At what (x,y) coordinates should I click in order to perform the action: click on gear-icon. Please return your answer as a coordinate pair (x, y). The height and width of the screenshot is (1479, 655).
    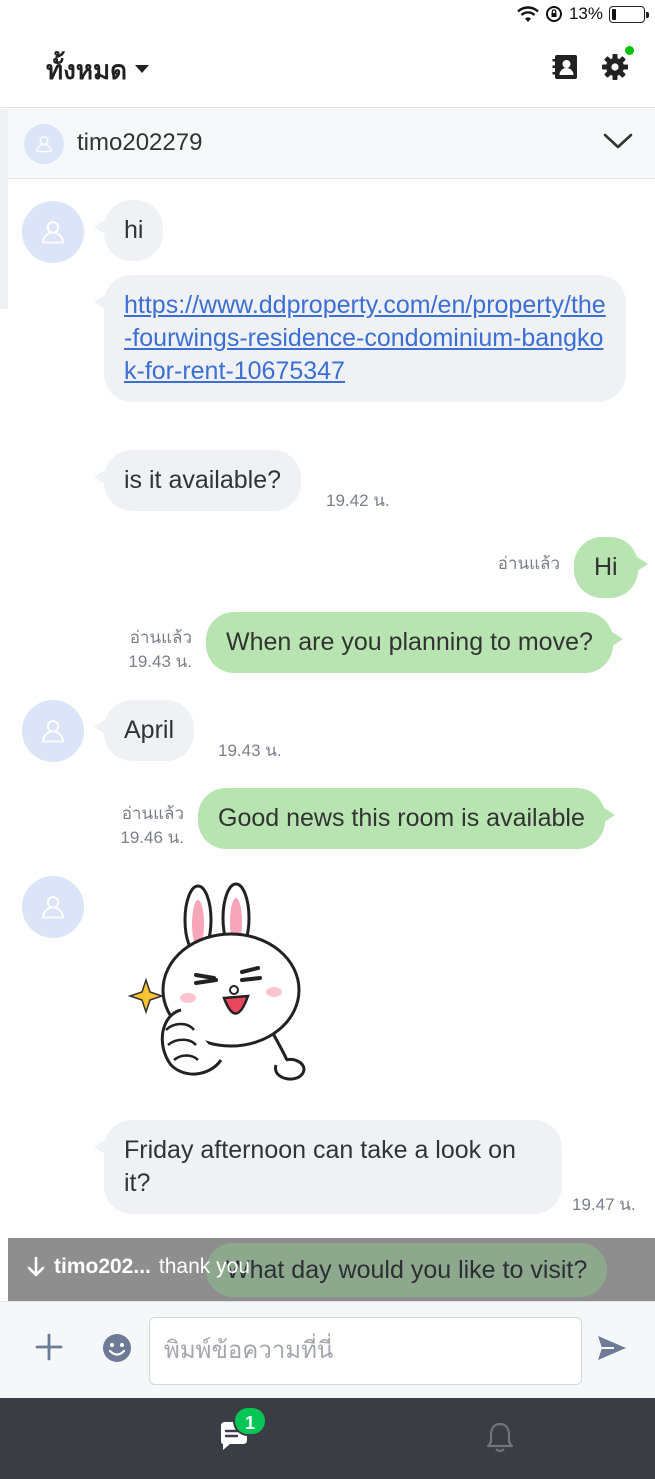
    Looking at the image, I should click on (615, 67).